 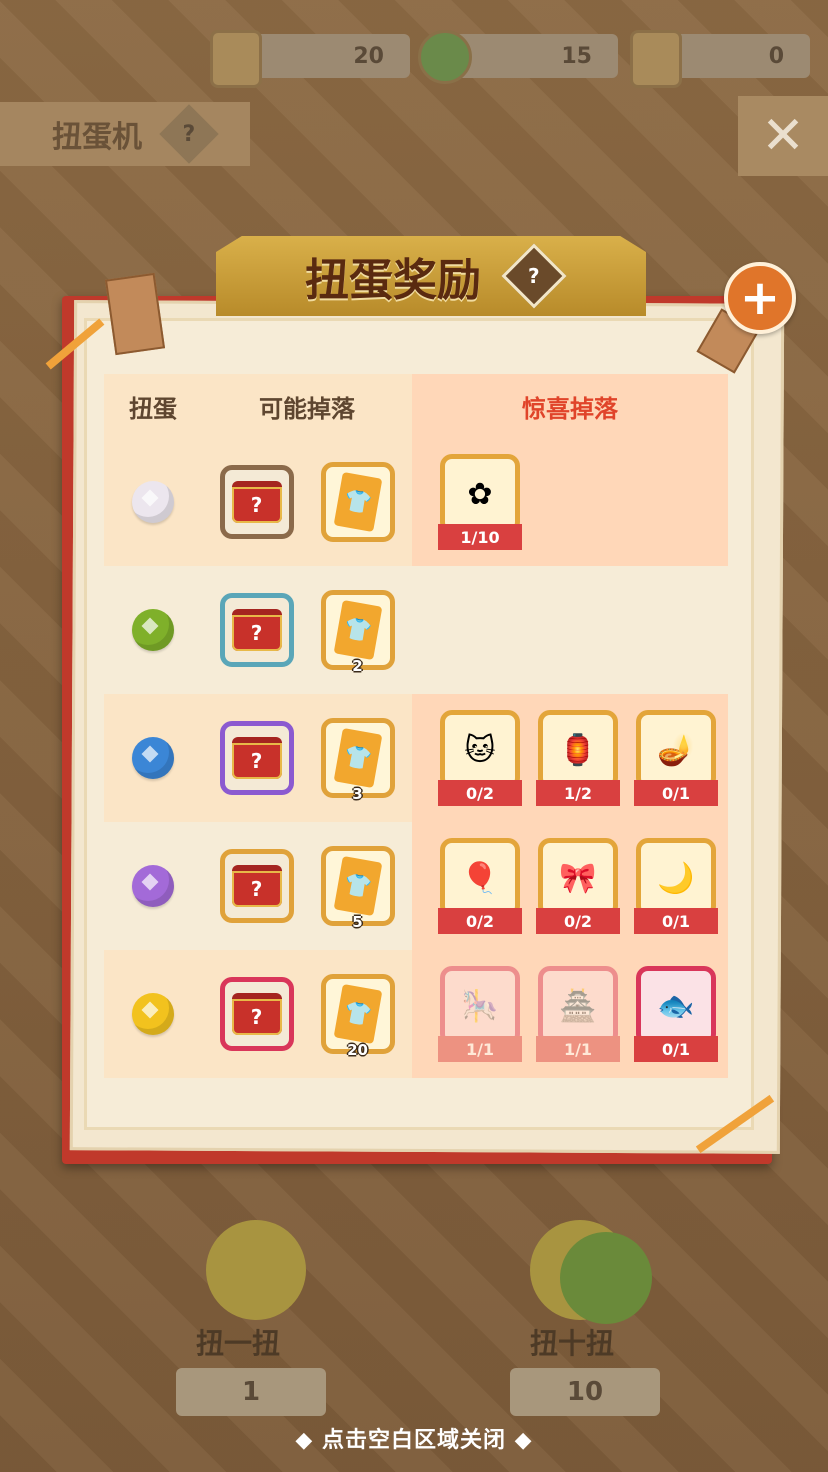 What do you see at coordinates (307, 630) in the screenshot?
I see `drops-cell: ? 👕 2` at bounding box center [307, 630].